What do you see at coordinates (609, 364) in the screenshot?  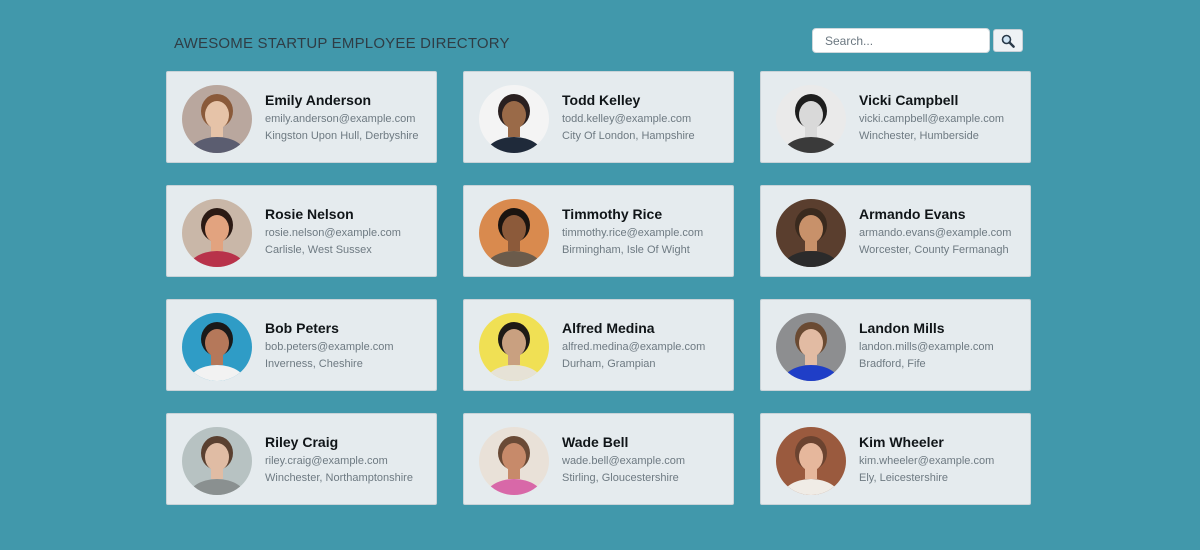 I see `employee-location: Durham, Grampian` at bounding box center [609, 364].